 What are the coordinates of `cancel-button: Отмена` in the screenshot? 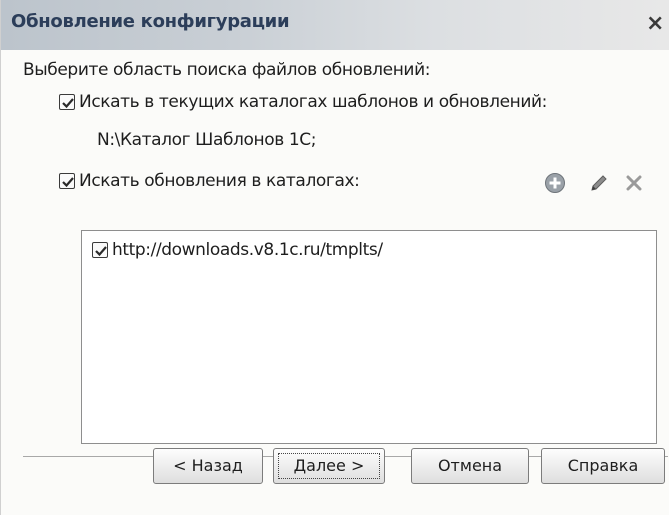 It's located at (470, 466).